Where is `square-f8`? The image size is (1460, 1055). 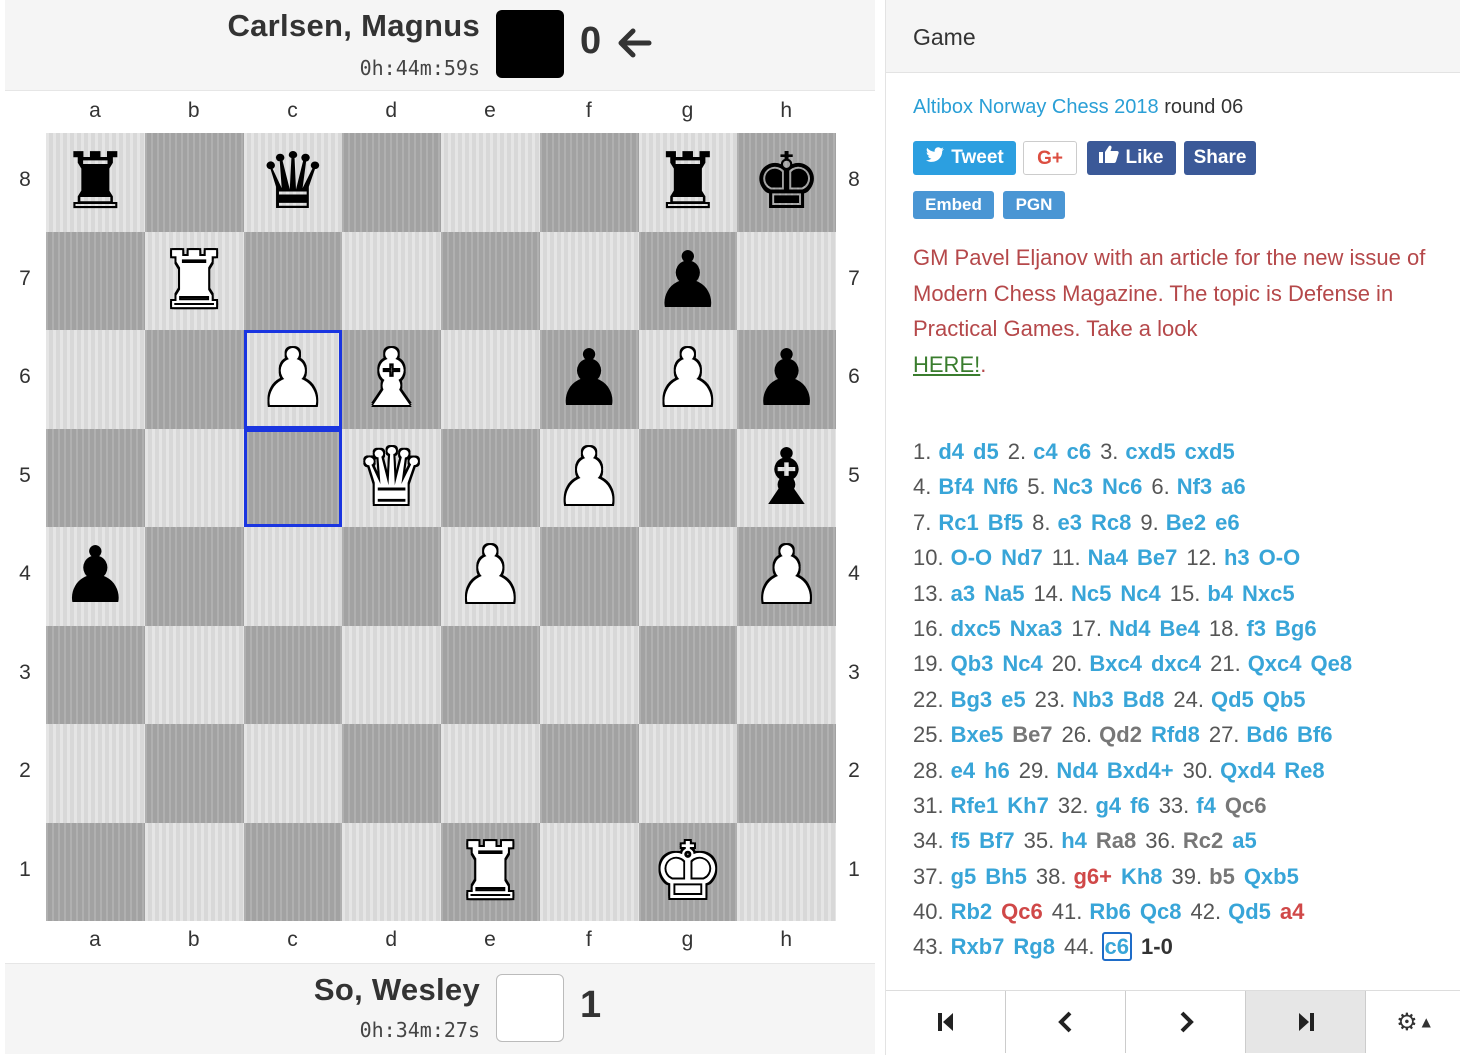 square-f8 is located at coordinates (589, 182).